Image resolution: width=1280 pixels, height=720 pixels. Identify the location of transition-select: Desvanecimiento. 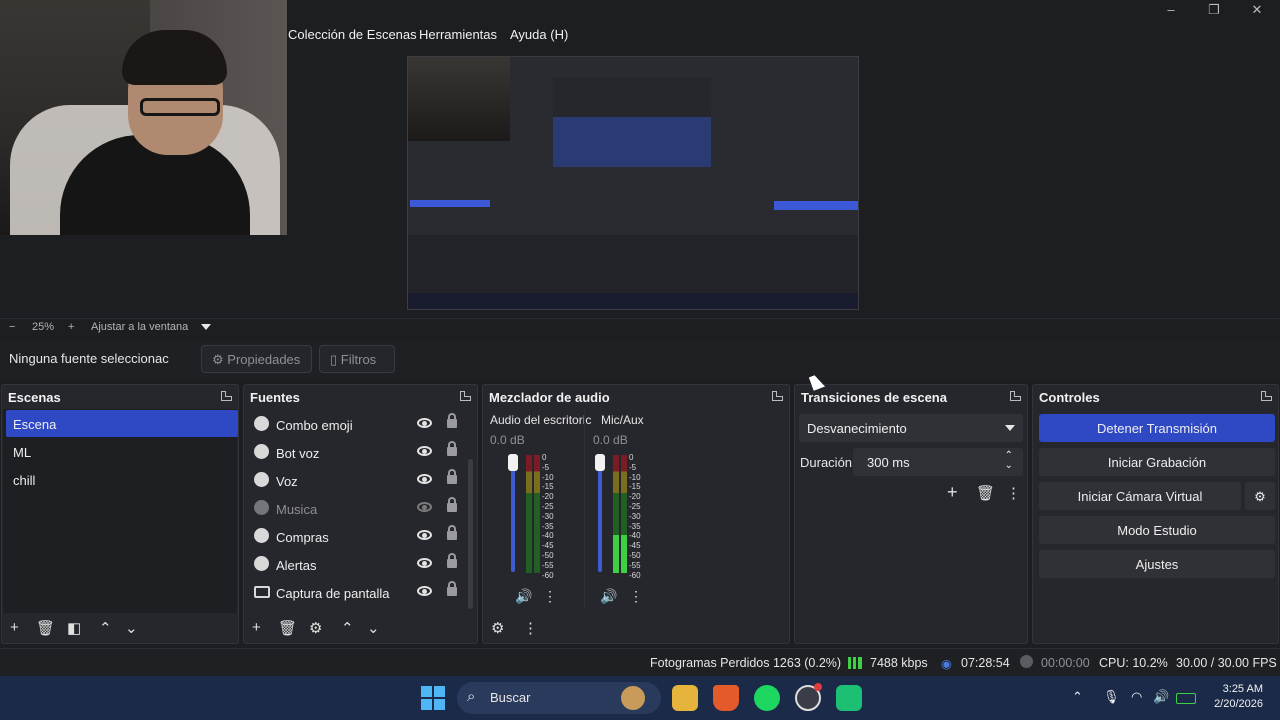
(911, 428).